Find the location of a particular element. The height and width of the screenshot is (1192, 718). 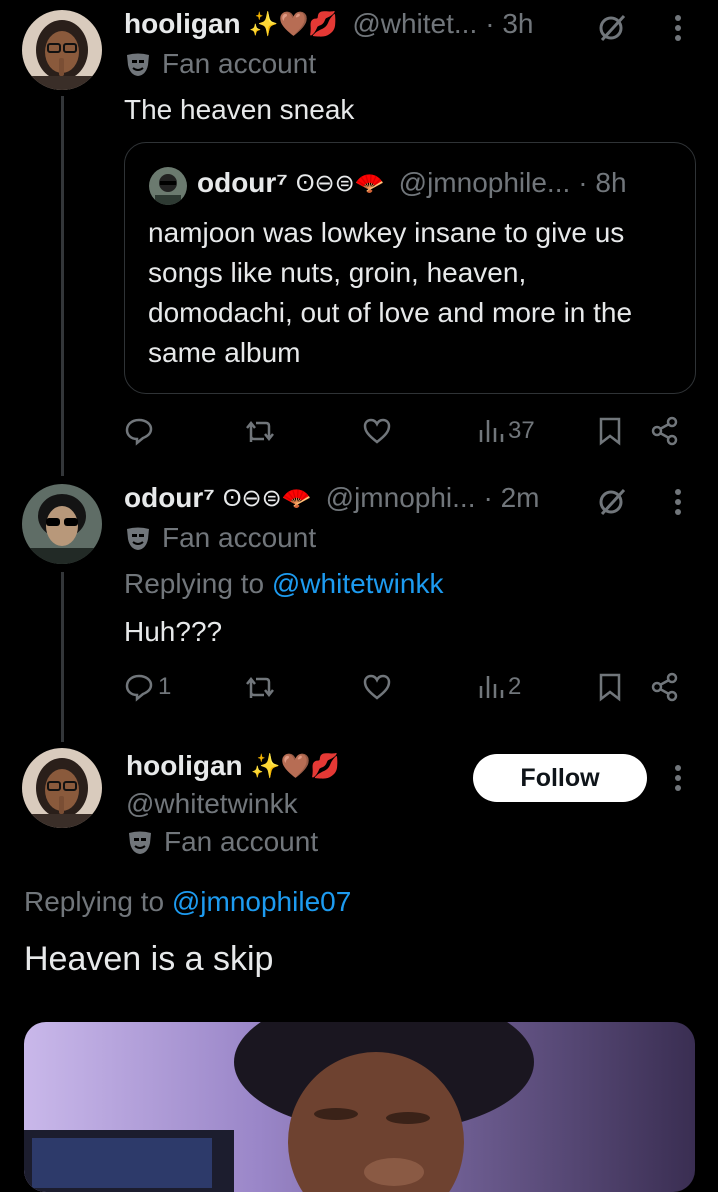

quoted-name-emojis: ʘ⊖⊜🪭 is located at coordinates (340, 183).